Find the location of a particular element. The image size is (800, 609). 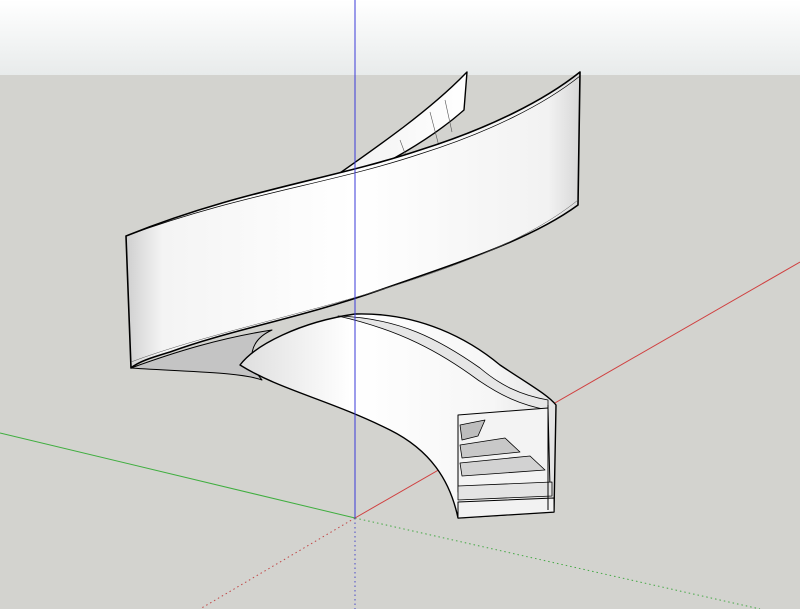

sky is located at coordinates (400, 37).